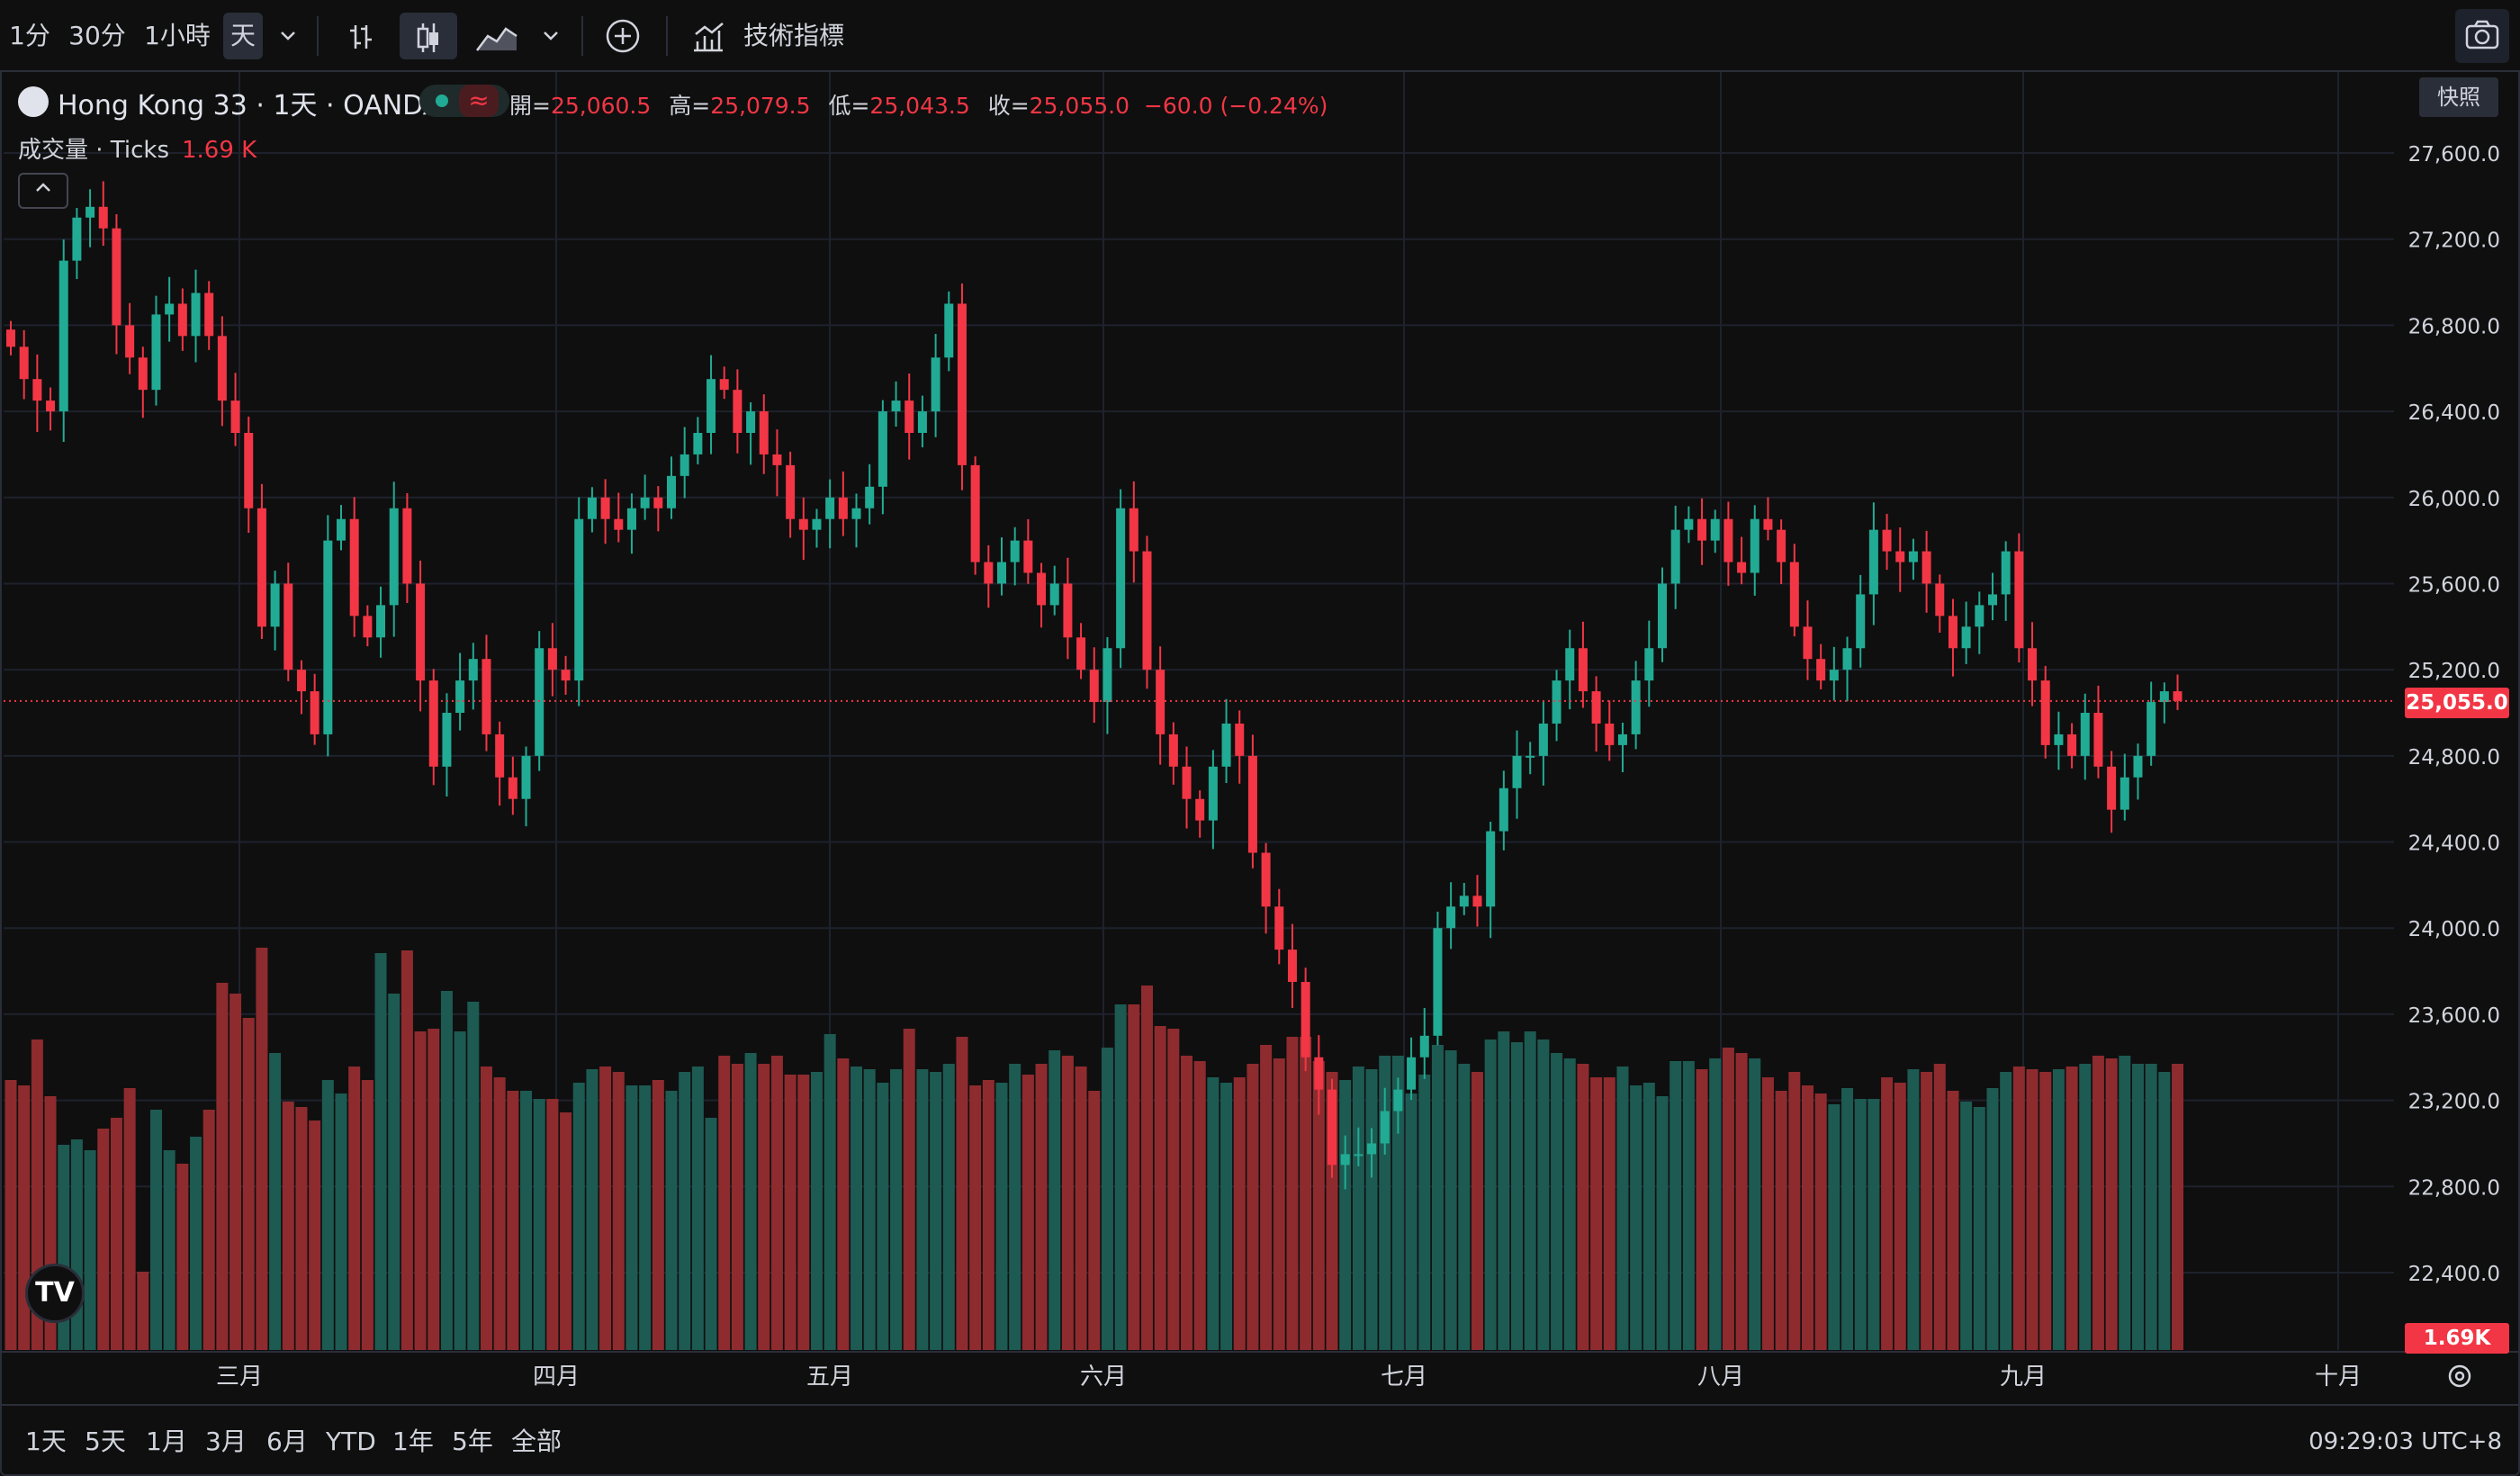  I want to click on volume-label: 成交量 · Ticks, so click(94, 150).